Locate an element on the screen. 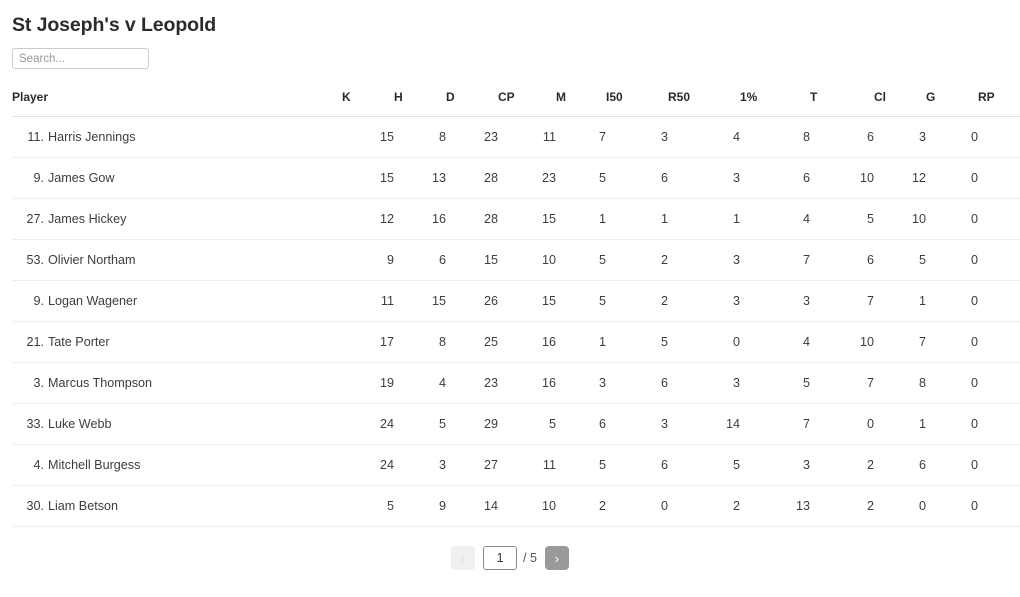 The image size is (1020, 597). search-row is located at coordinates (510, 58).